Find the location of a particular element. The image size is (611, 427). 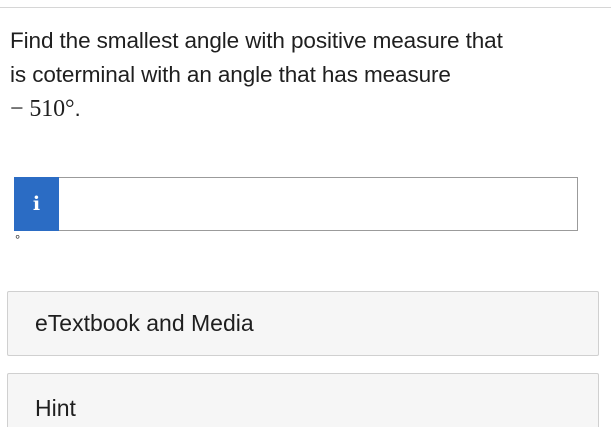

etextbook-media-button: eTextbook and Media is located at coordinates (303, 323).